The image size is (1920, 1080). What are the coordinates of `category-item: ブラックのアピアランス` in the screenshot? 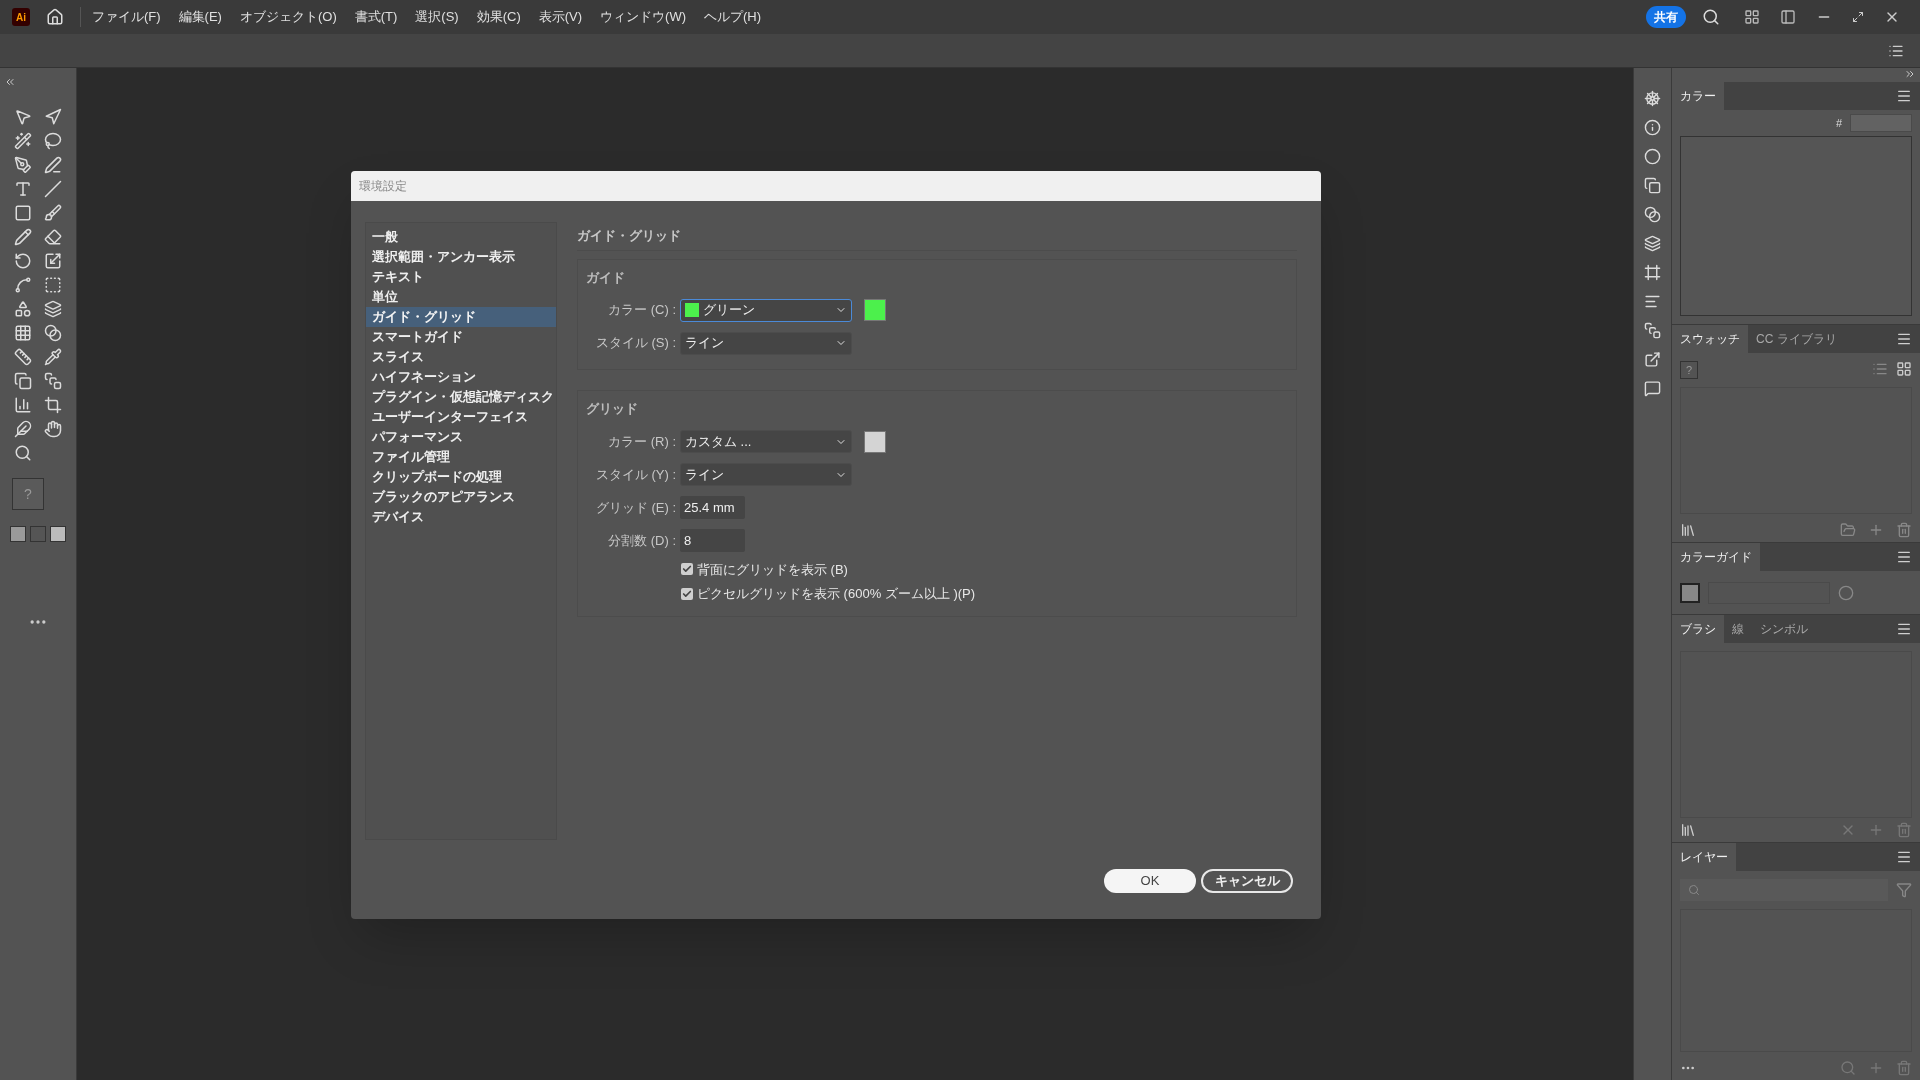 It's located at (461, 497).